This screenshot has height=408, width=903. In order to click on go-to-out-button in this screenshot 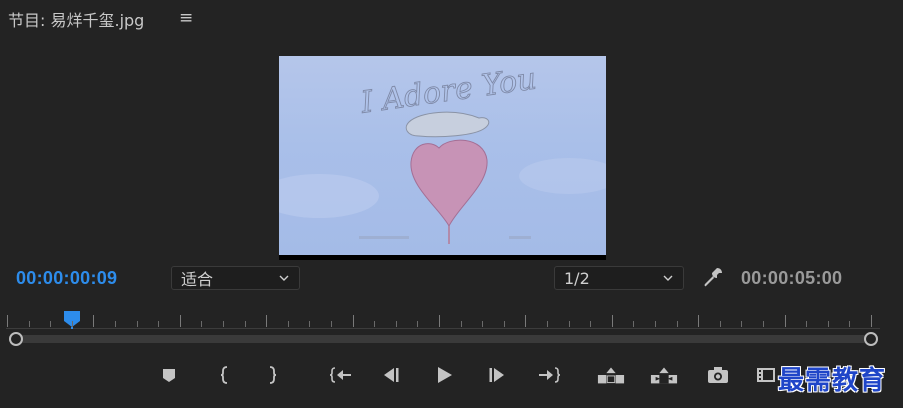, I will do `click(549, 375)`.